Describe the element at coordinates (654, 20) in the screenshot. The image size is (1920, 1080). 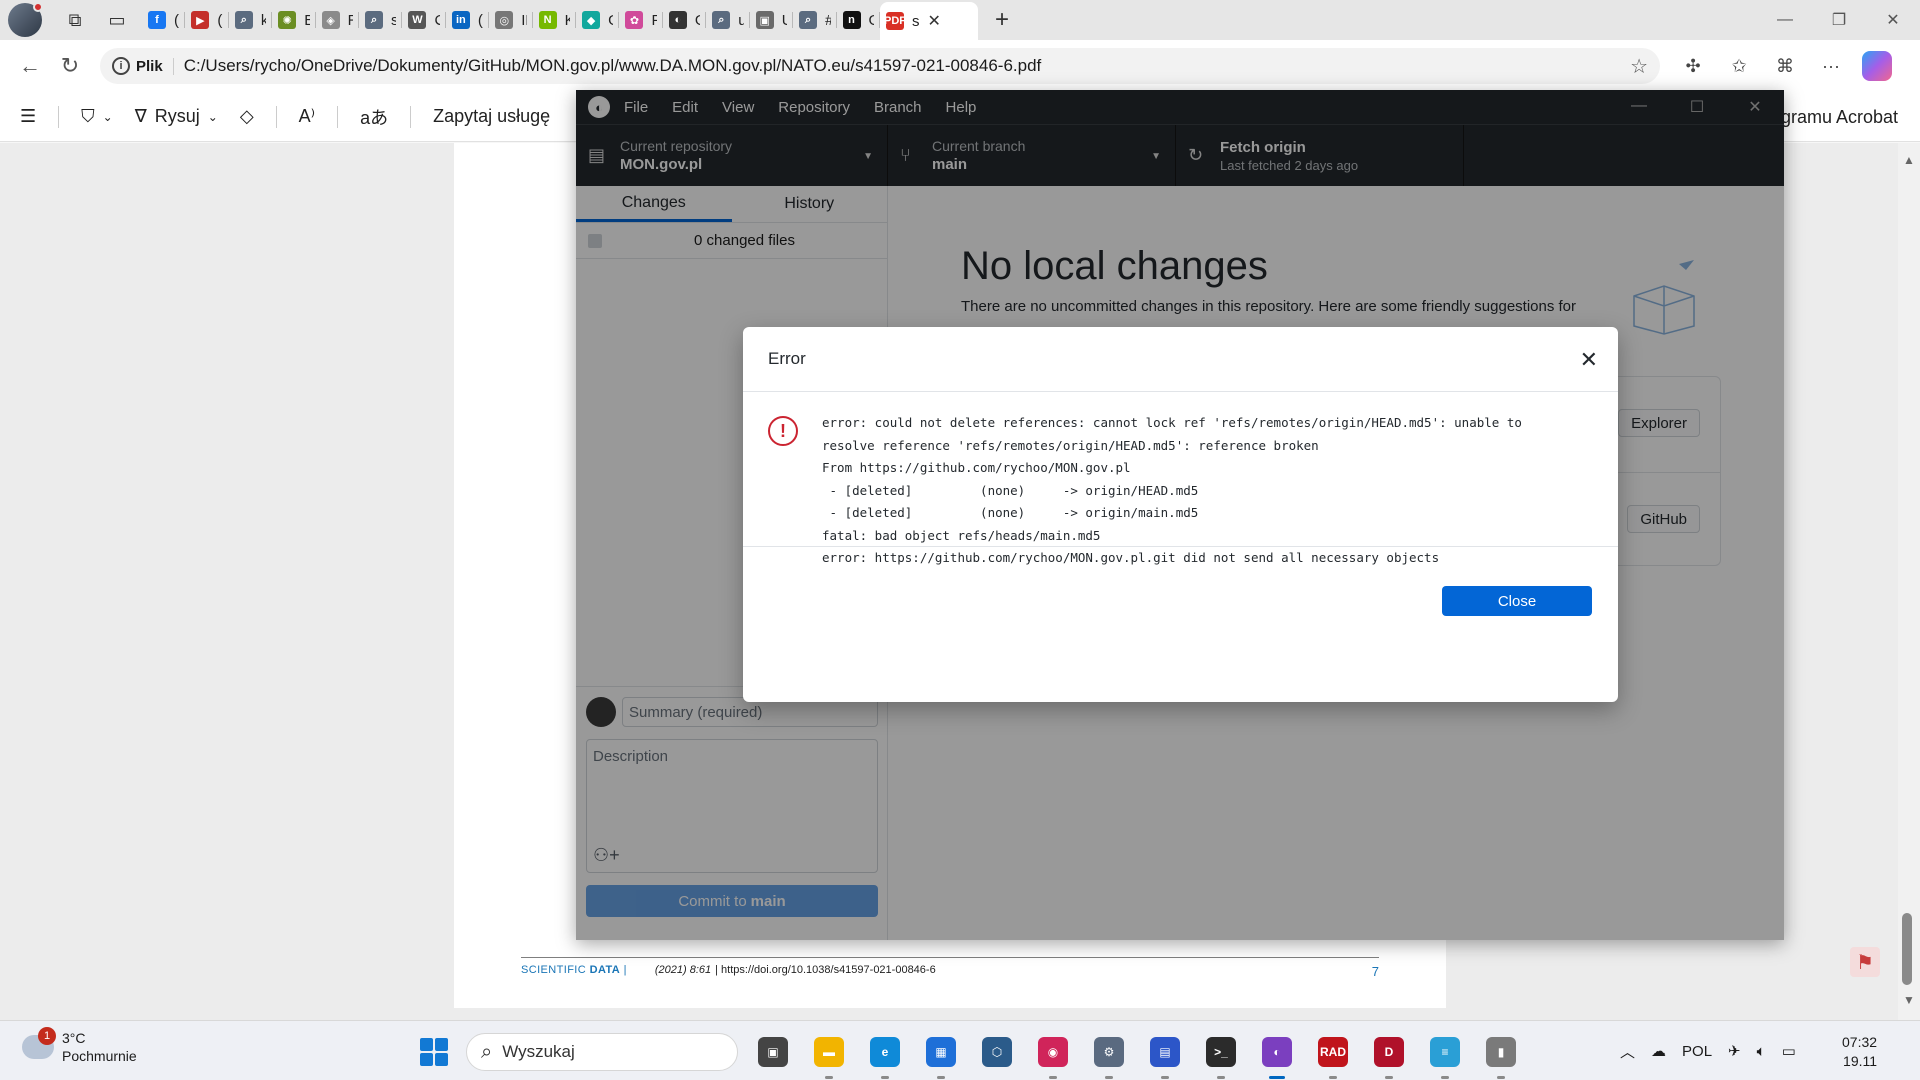
I see `tab-title: Pij sie` at that location.